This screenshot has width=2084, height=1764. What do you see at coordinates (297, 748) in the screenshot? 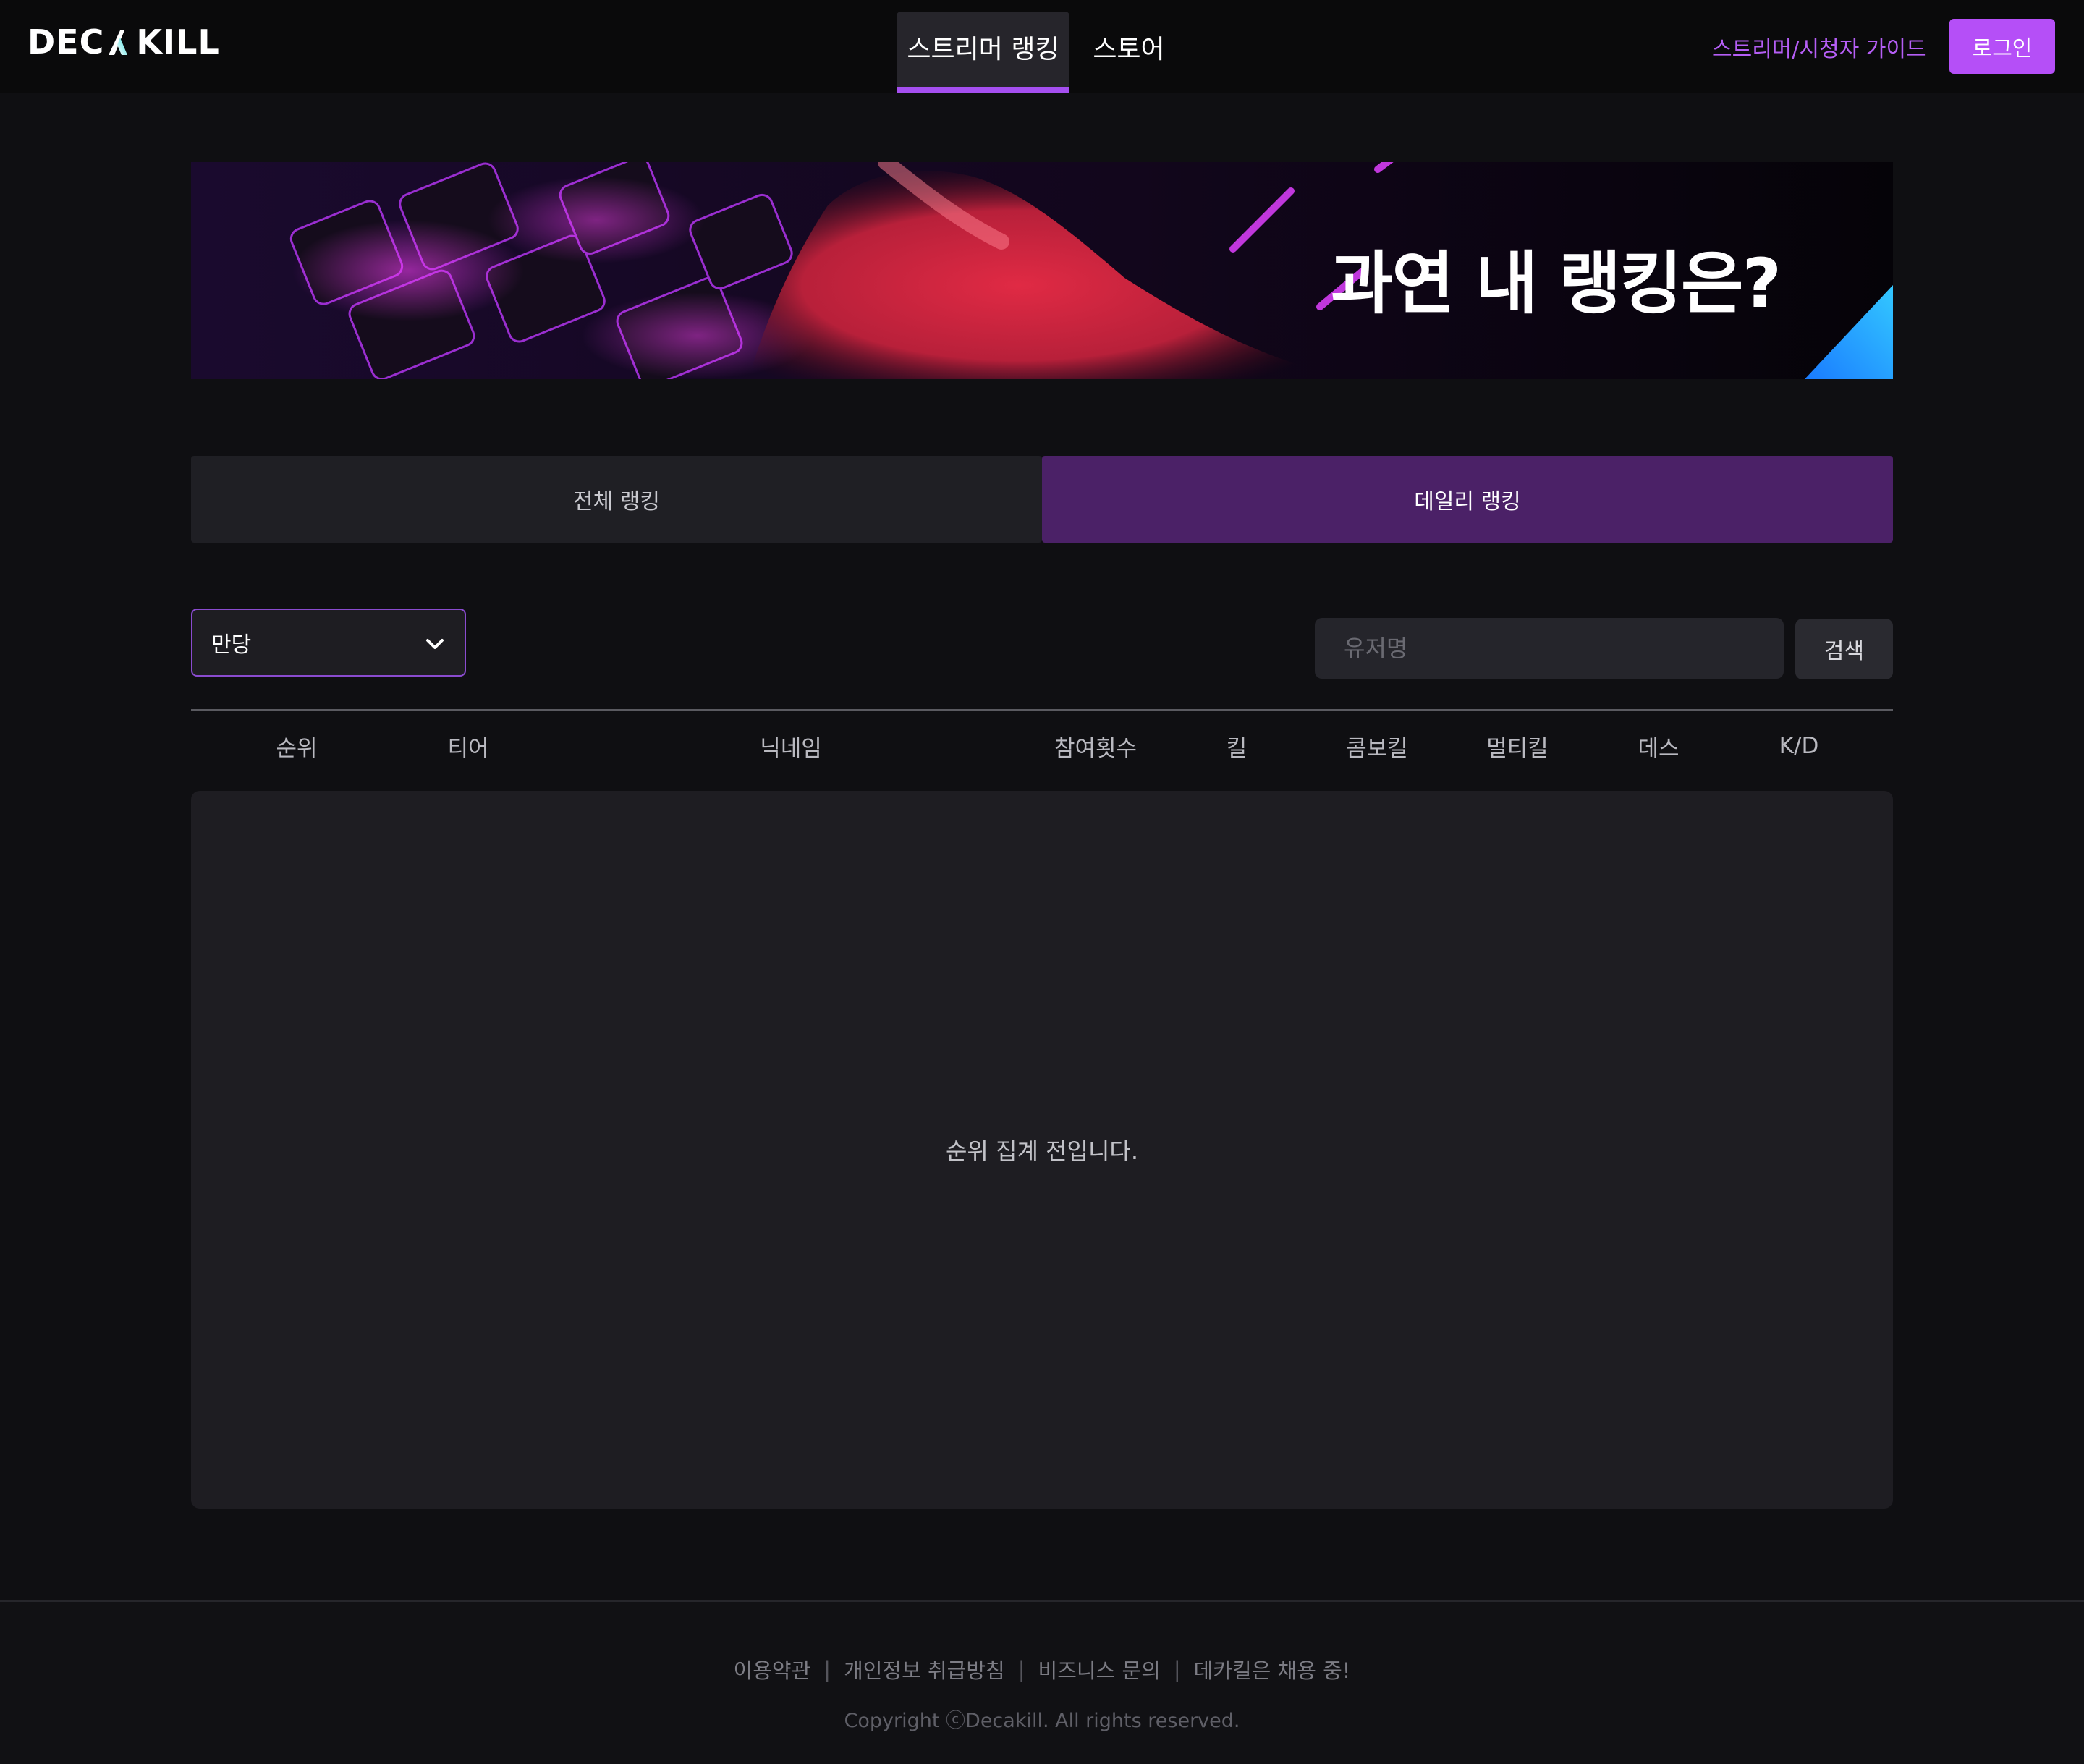
I see `column-header-rank: 순위` at bounding box center [297, 748].